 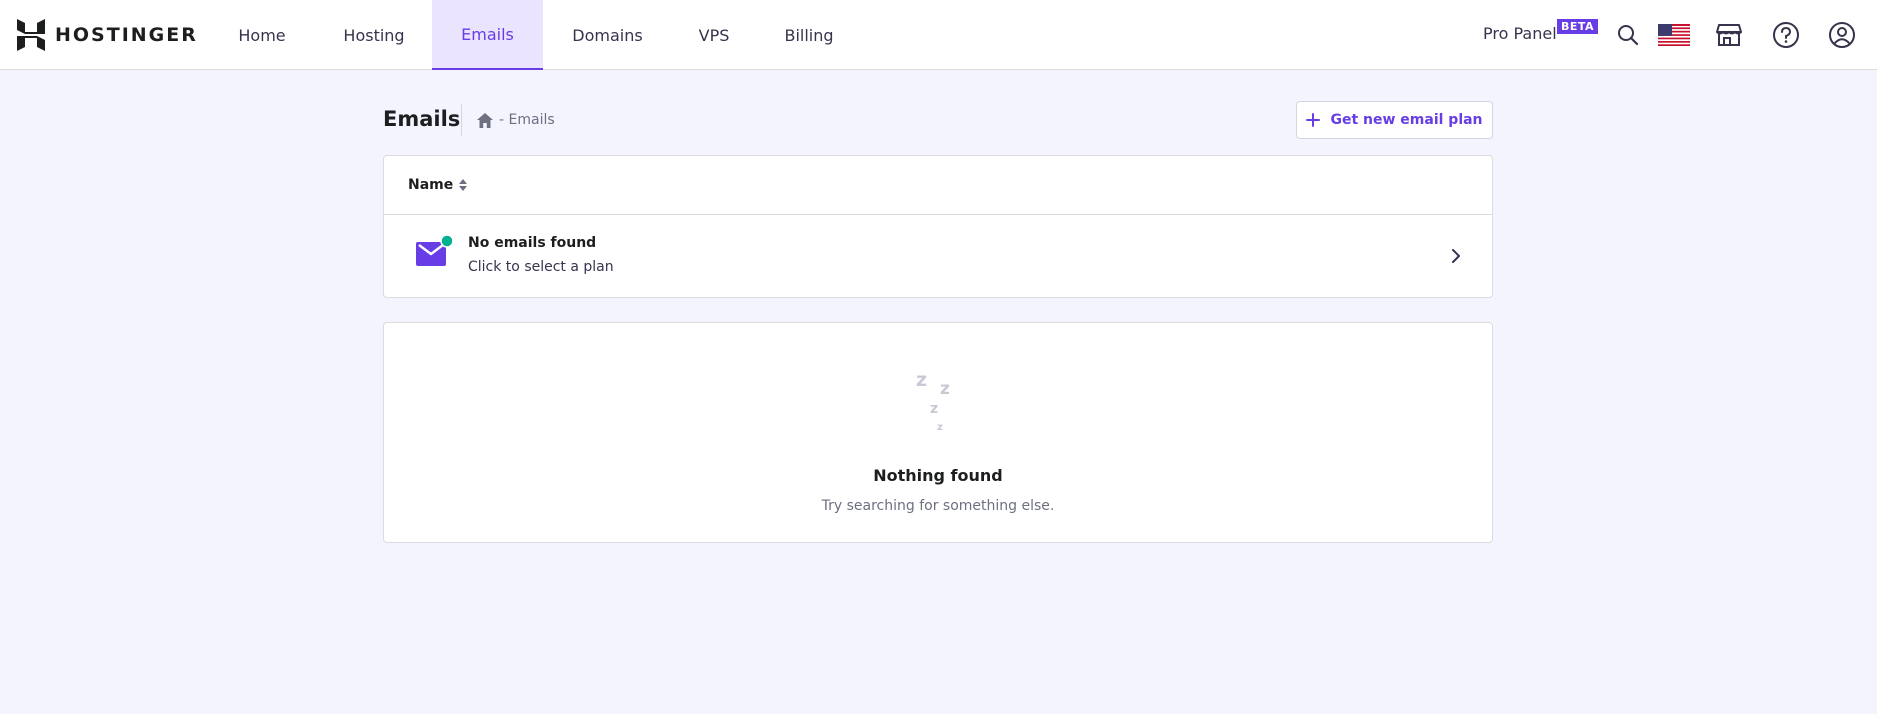 I want to click on name-column-label: Name, so click(x=431, y=185).